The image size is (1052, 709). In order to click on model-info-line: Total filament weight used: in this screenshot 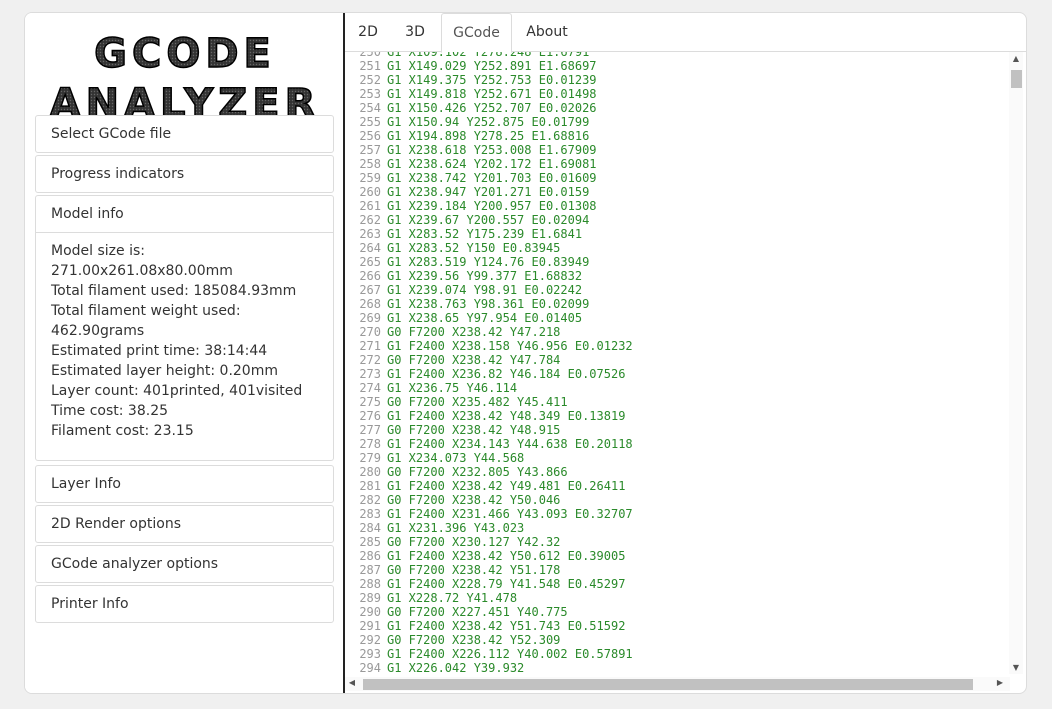, I will do `click(146, 311)`.